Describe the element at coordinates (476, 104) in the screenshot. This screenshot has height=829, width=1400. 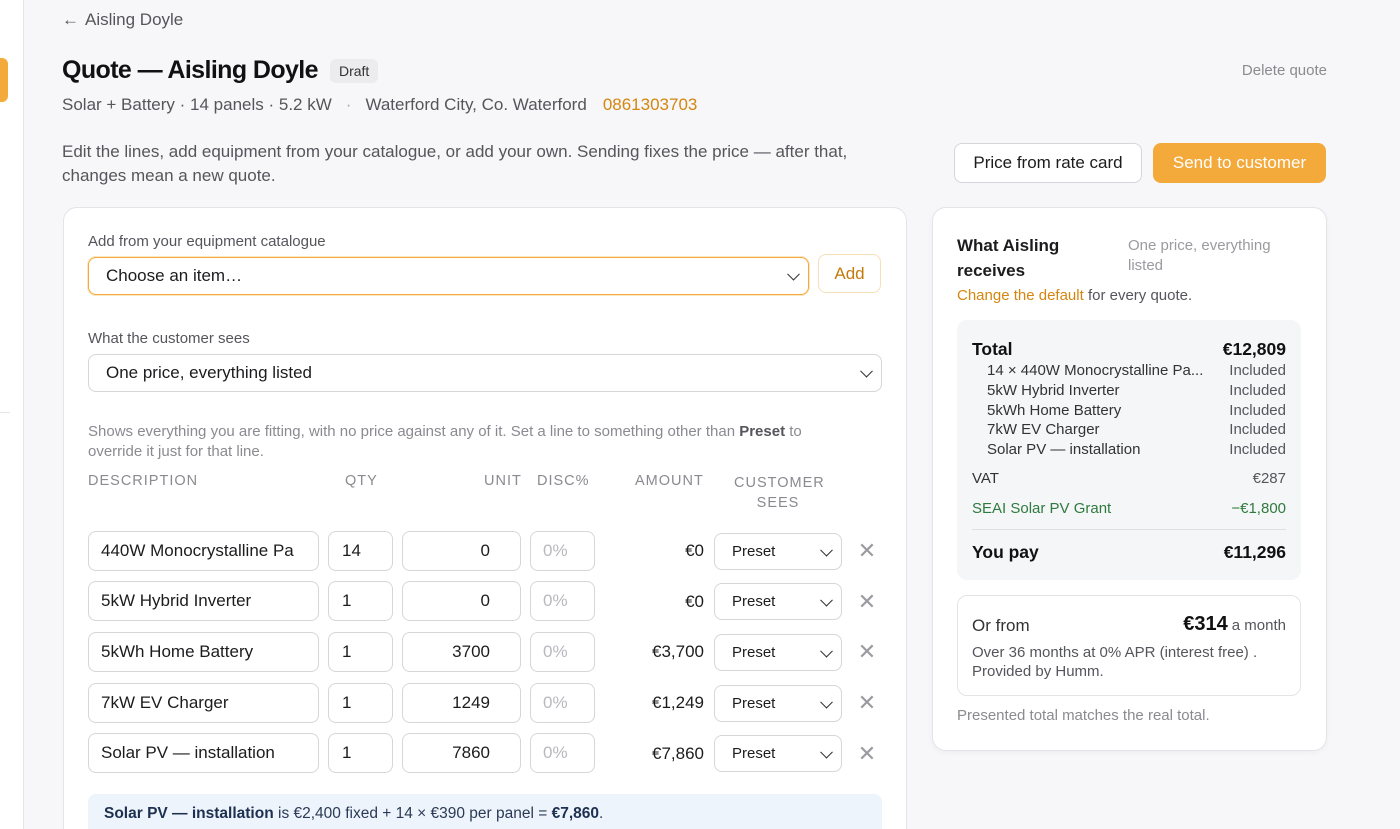
I see `location: Waterford City, Co. Waterford` at that location.